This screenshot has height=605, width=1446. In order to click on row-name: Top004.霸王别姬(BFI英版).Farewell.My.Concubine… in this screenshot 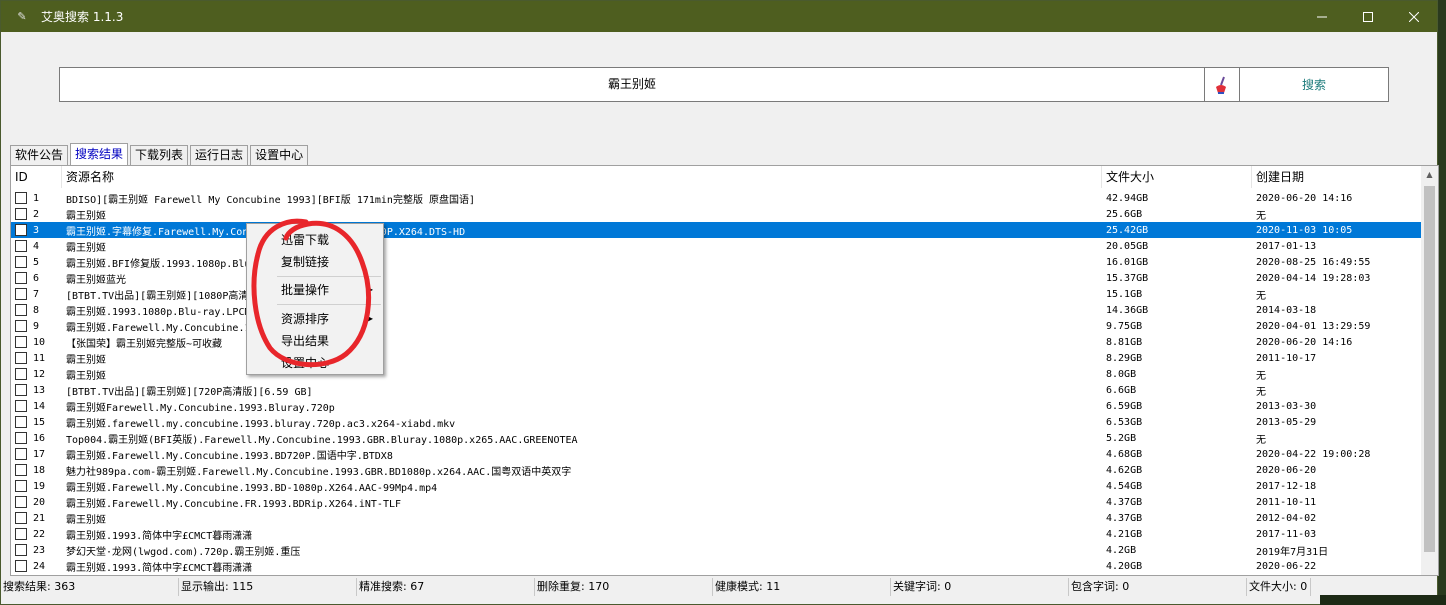, I will do `click(322, 440)`.